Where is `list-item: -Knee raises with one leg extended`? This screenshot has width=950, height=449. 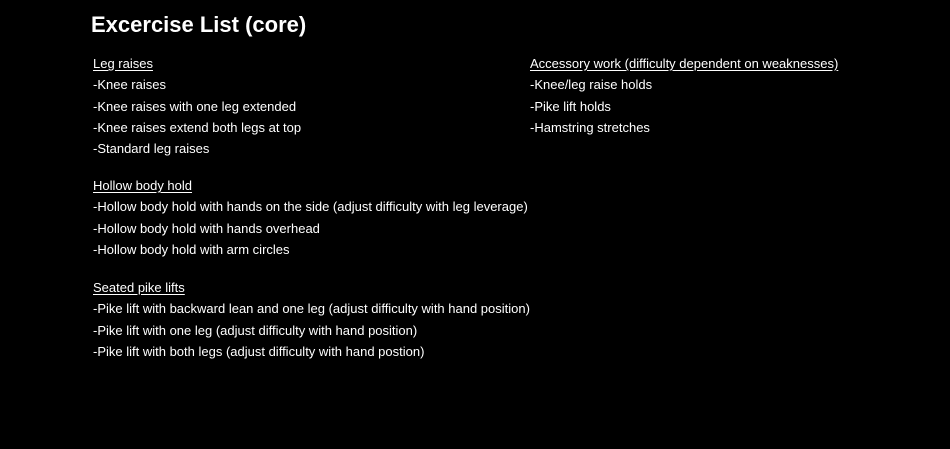
list-item: -Knee raises with one leg extended is located at coordinates (195, 106).